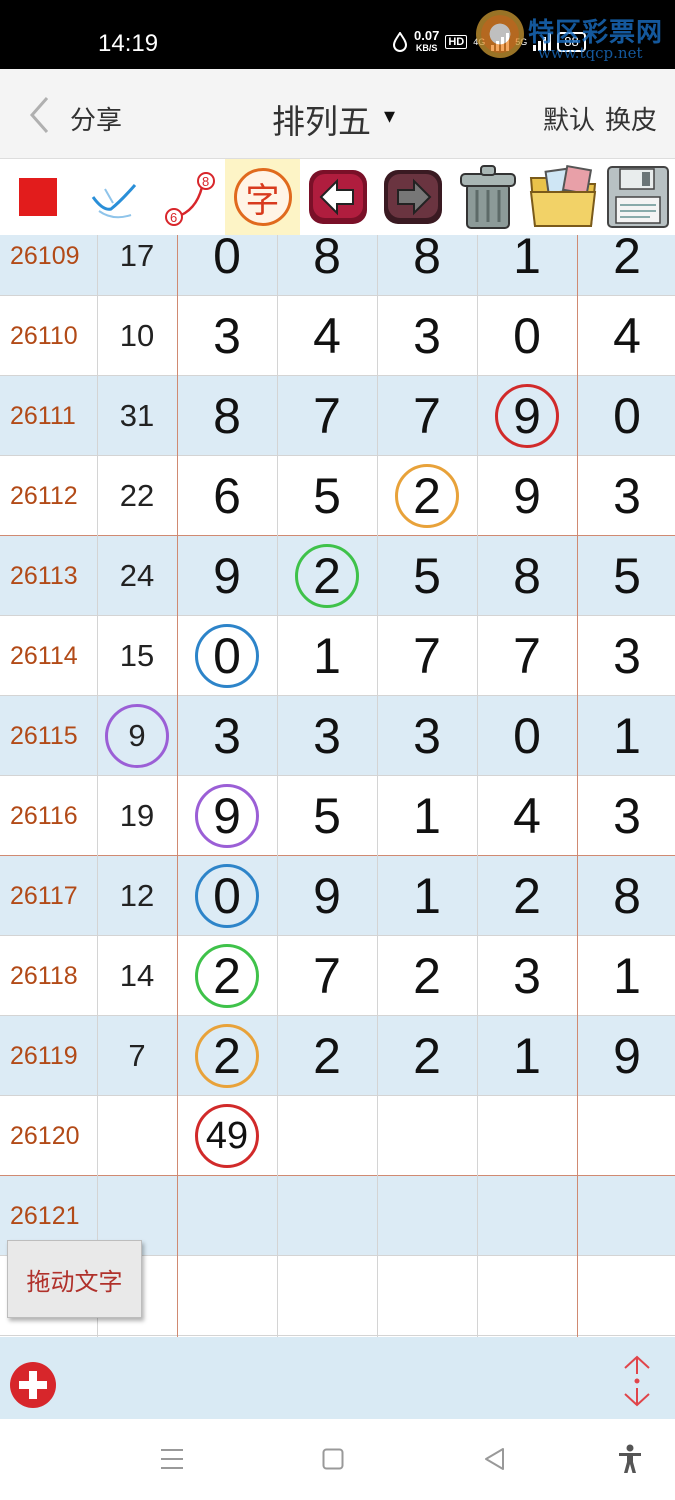  What do you see at coordinates (37, 197) in the screenshot?
I see `color-tool-button` at bounding box center [37, 197].